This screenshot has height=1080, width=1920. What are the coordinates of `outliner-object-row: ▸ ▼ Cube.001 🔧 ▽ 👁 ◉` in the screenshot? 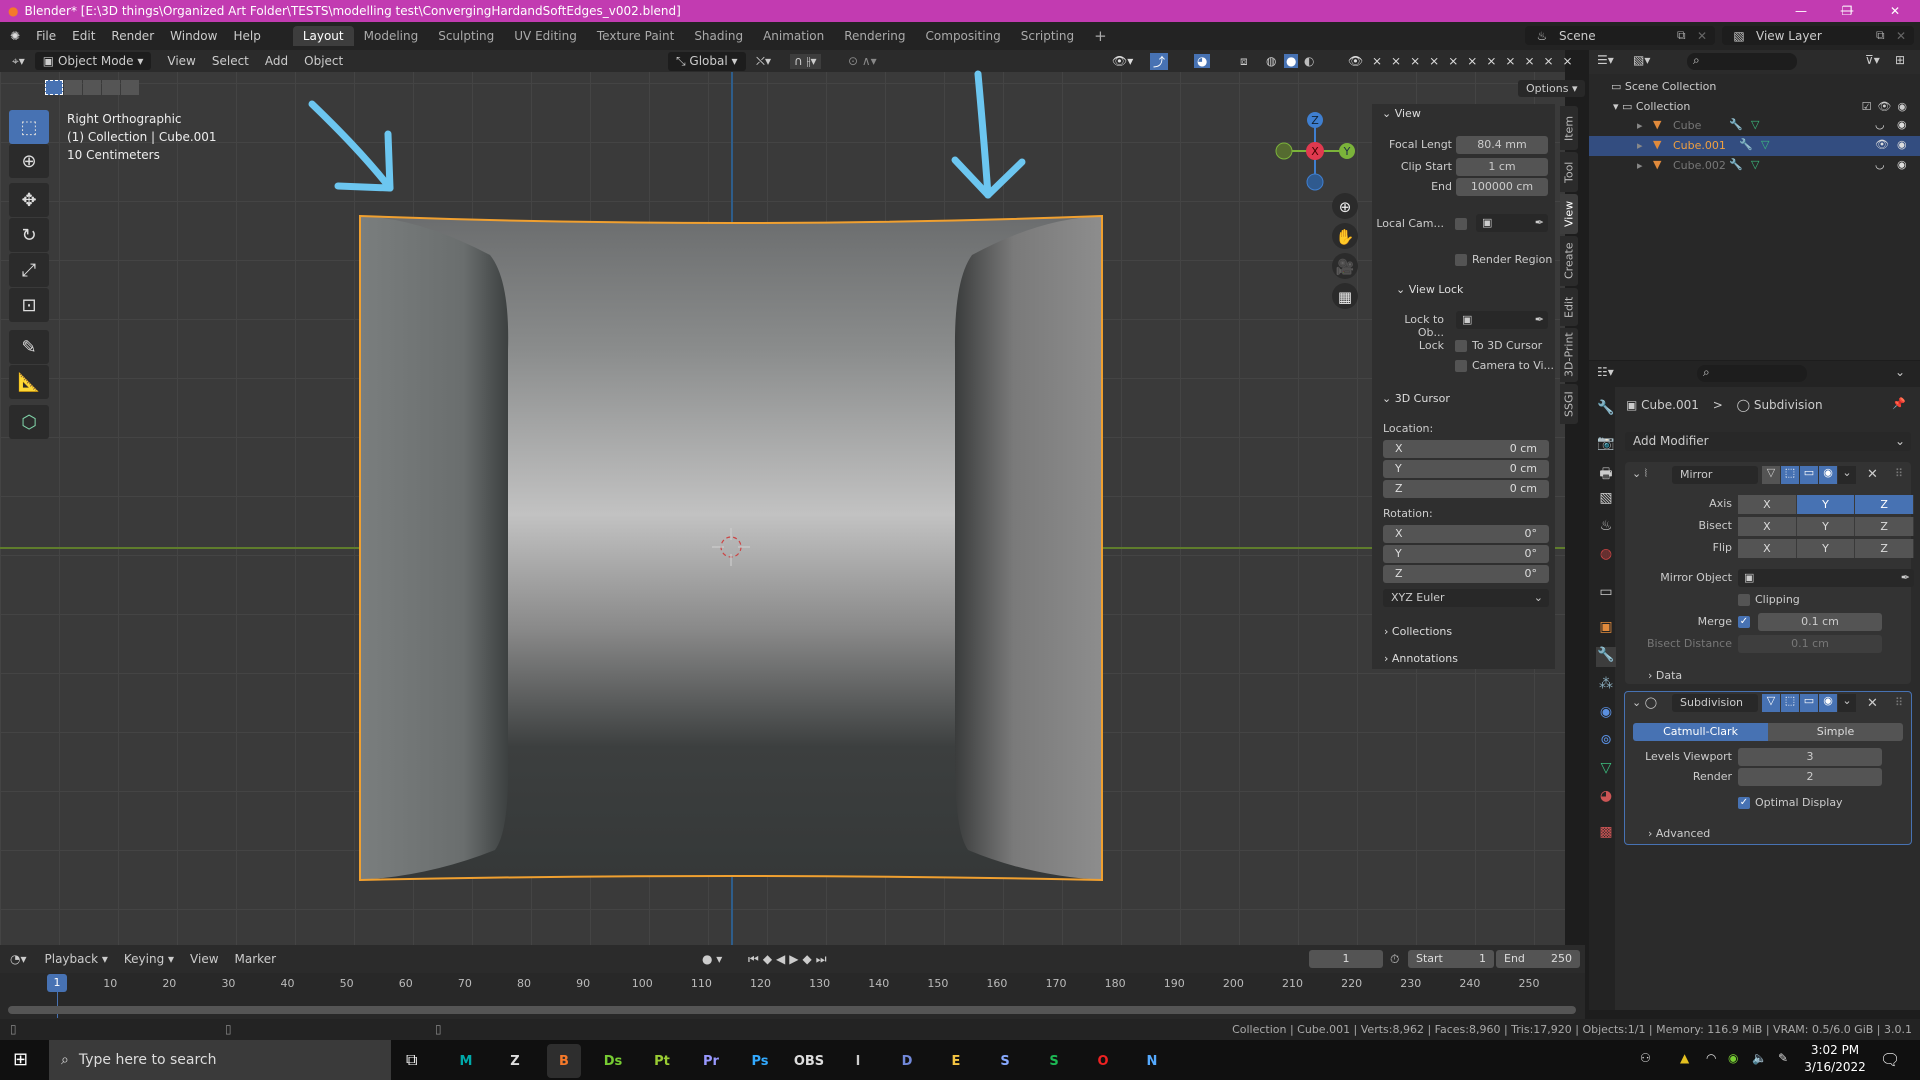 It's located at (1754, 146).